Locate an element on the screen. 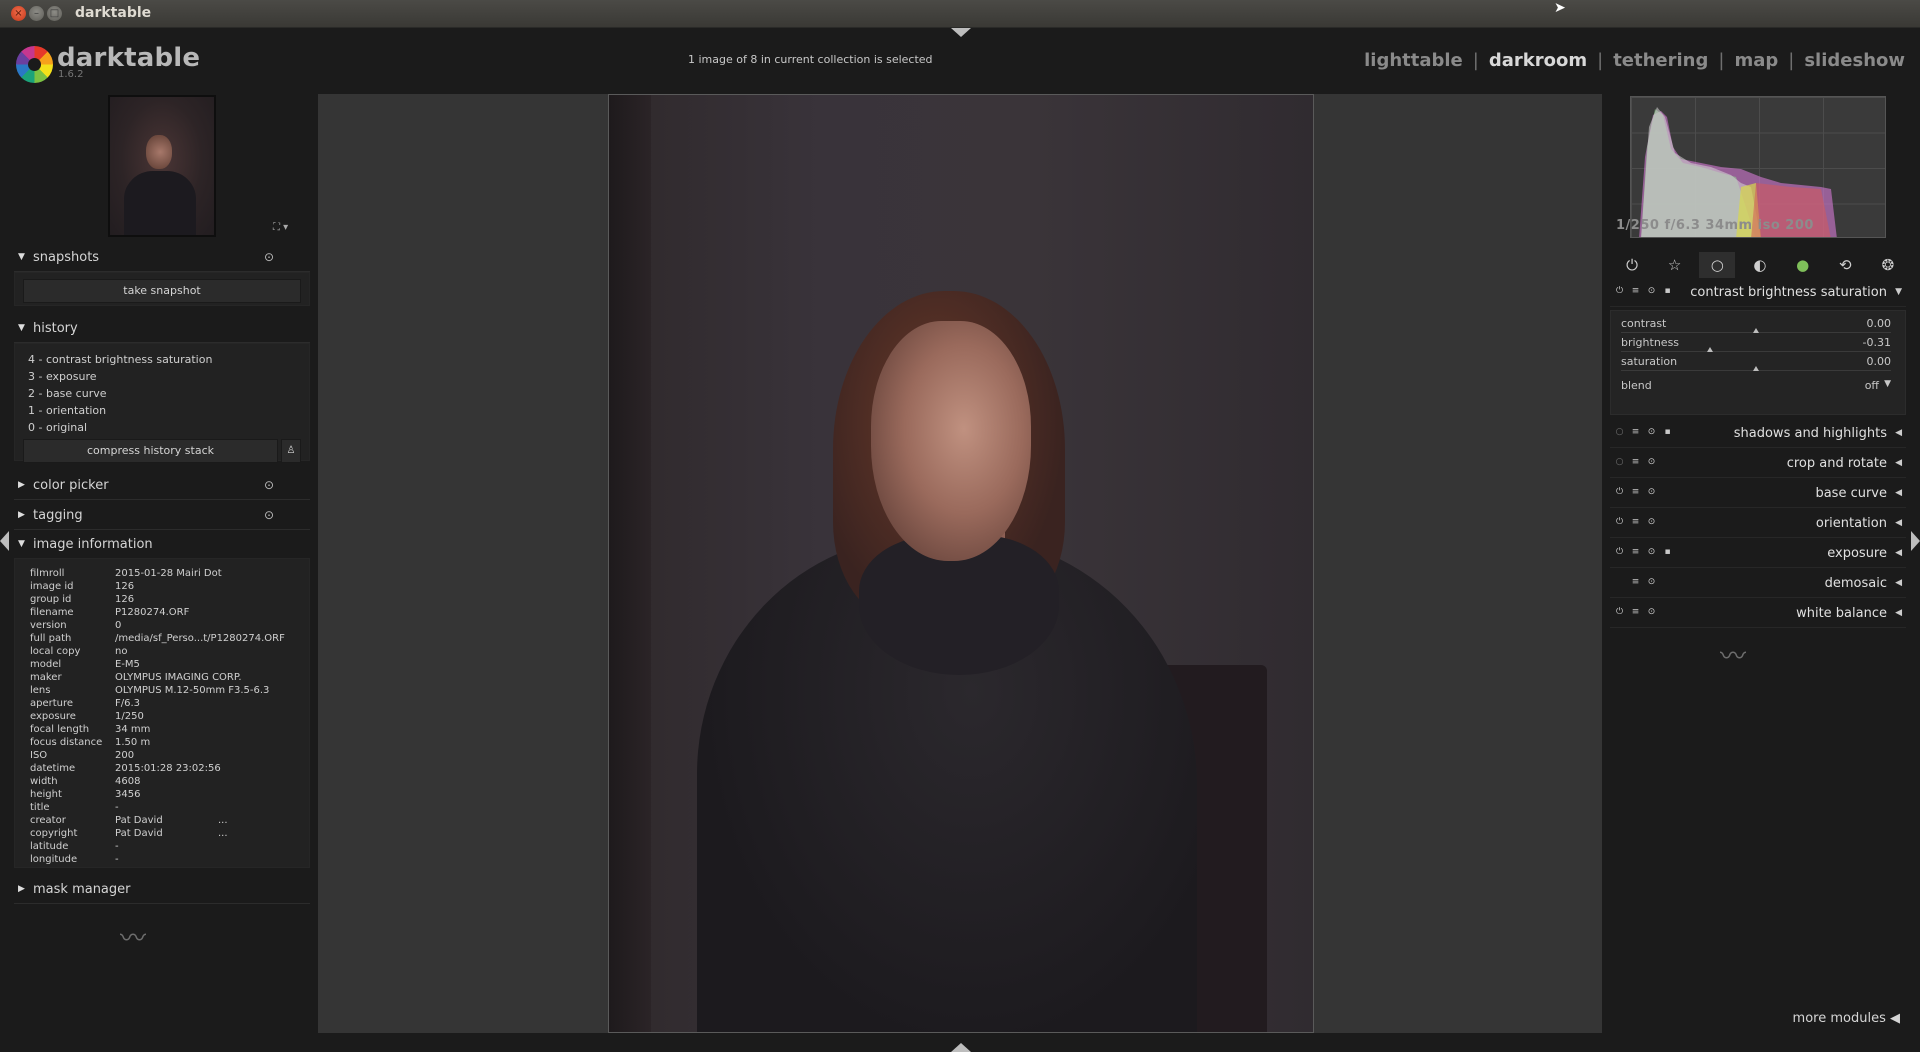  info-key: lens is located at coordinates (40, 690).